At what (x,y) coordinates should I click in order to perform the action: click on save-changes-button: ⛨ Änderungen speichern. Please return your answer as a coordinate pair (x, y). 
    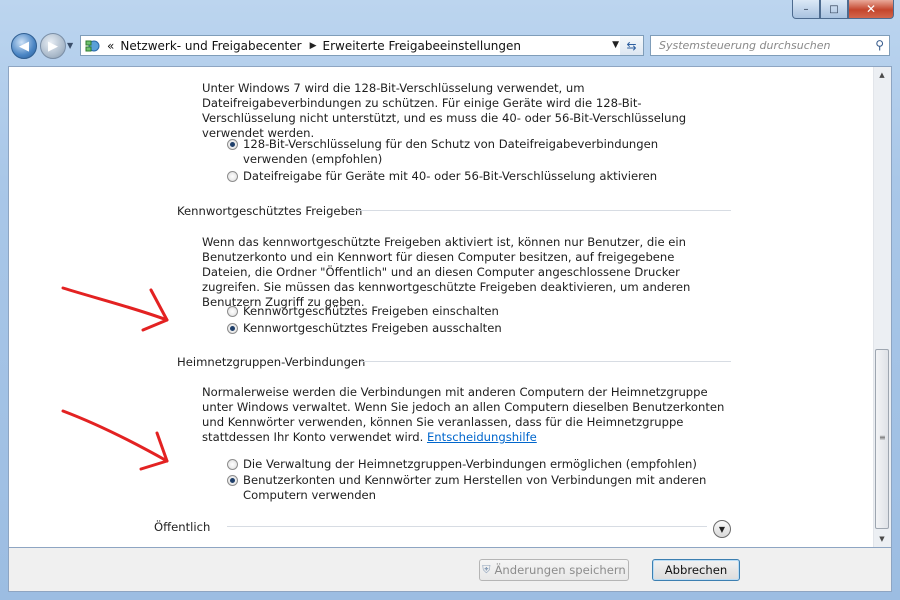
    Looking at the image, I should click on (554, 570).